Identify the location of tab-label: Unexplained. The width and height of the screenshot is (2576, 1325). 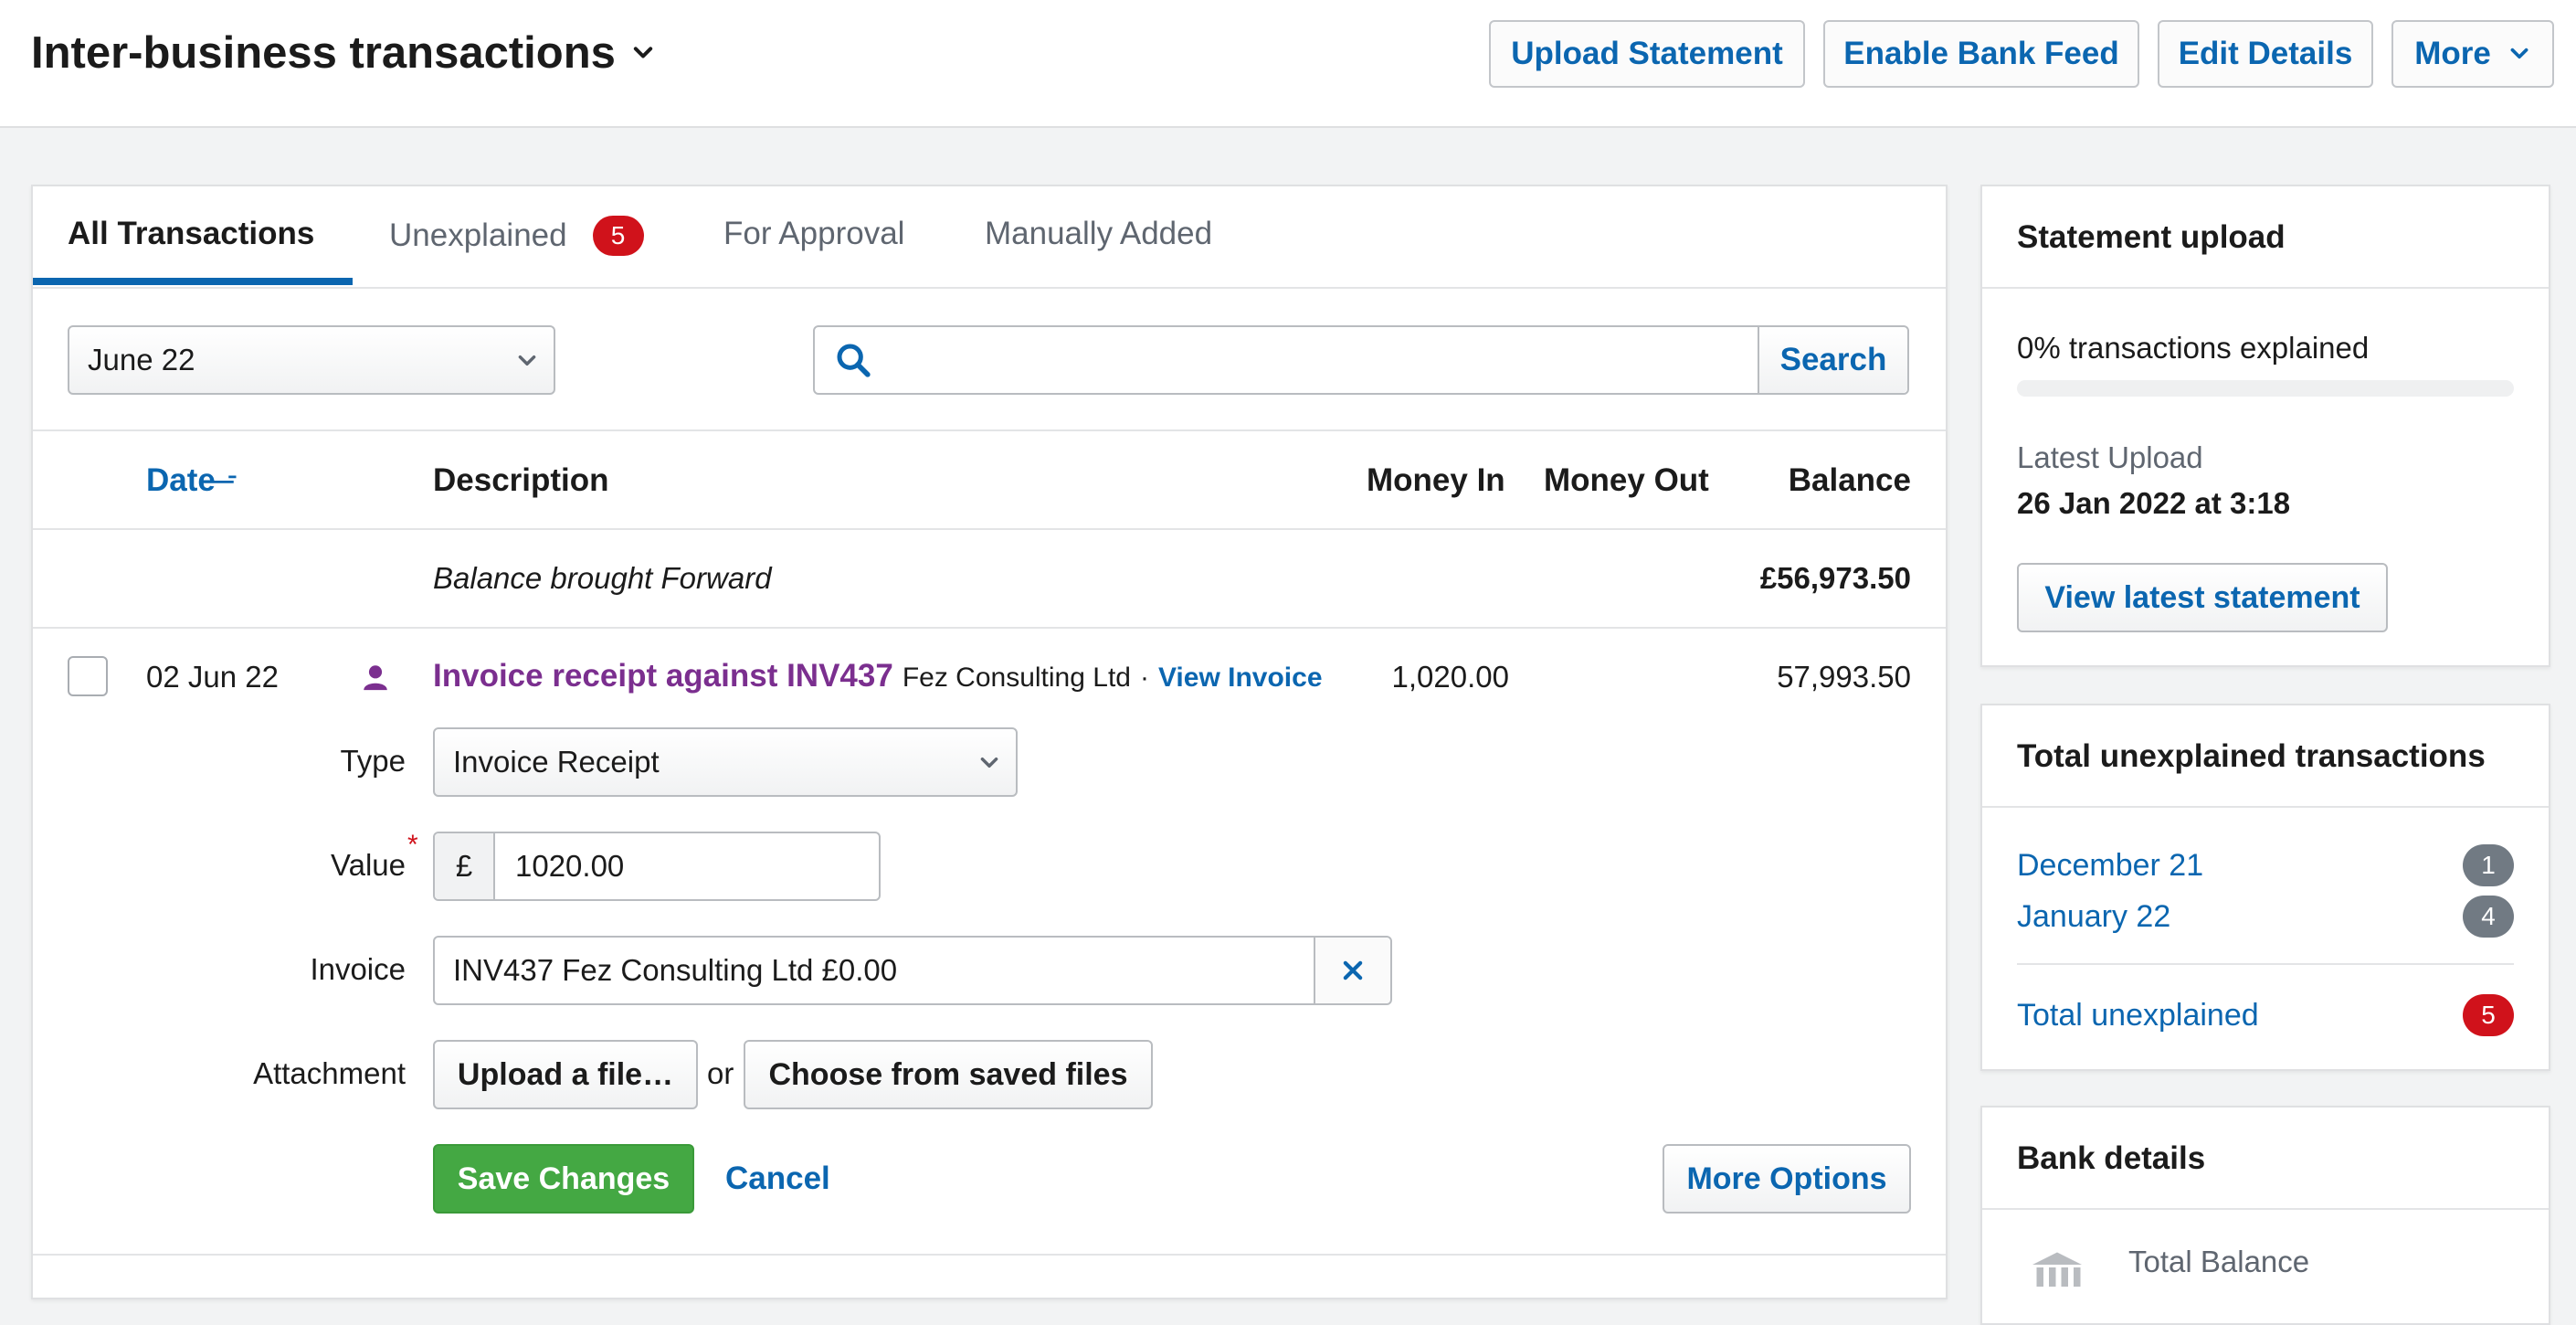
(478, 235).